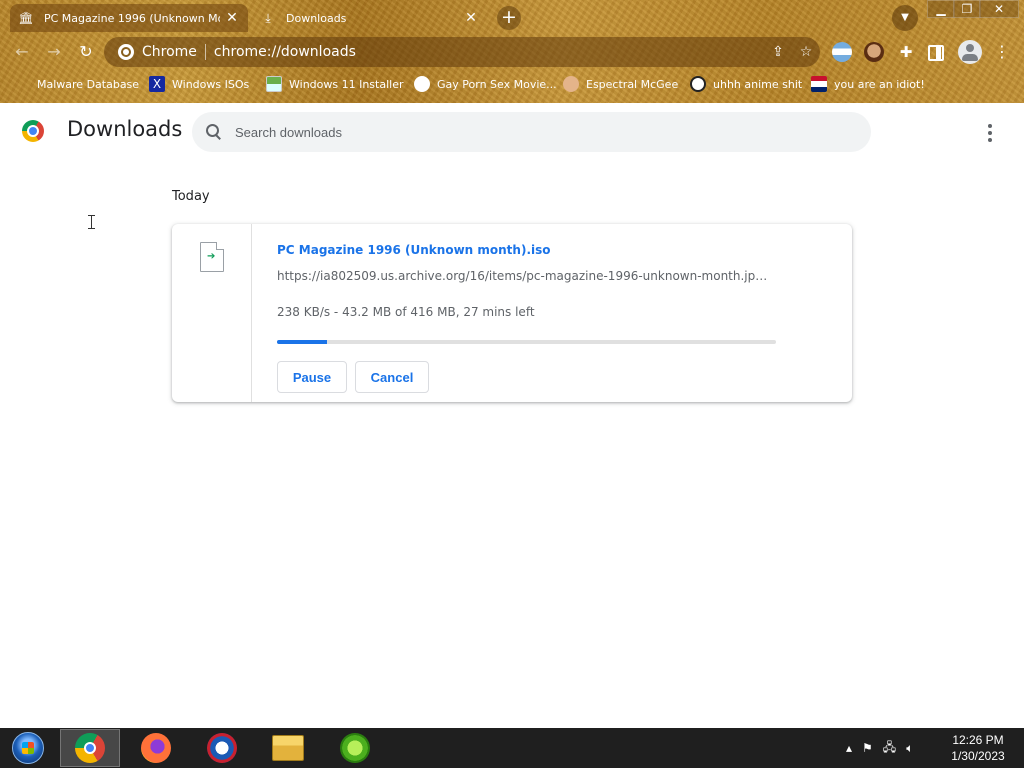 The image size is (1024, 768). Describe the element at coordinates (526, 342) in the screenshot. I see `download-progress-bar` at that location.